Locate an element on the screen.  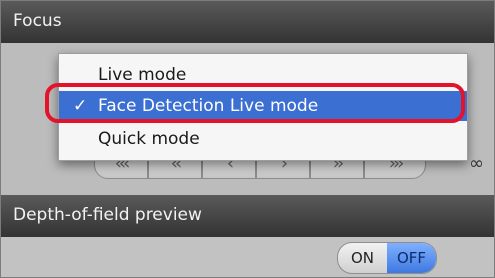
depth-of-field-toggle: ON OFF is located at coordinates (387, 258).